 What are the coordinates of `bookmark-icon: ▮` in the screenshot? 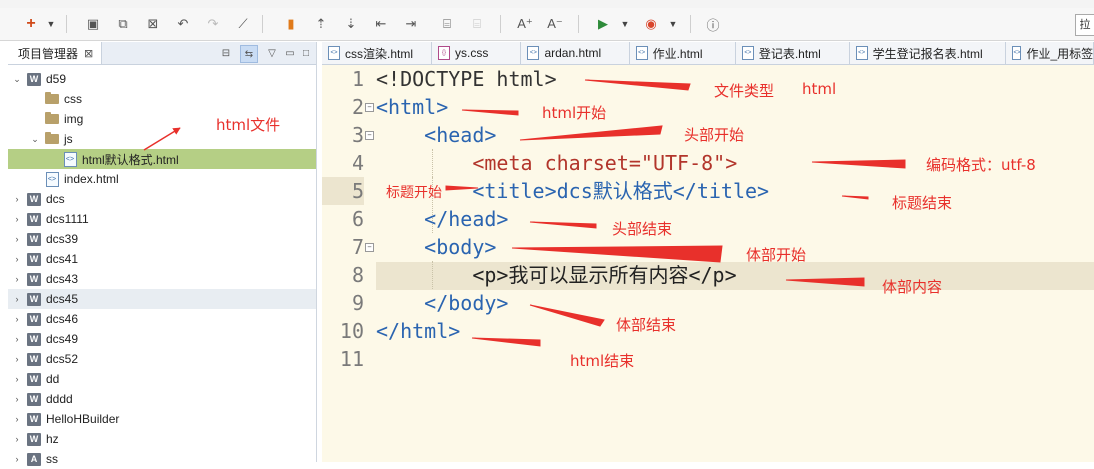 It's located at (291, 24).